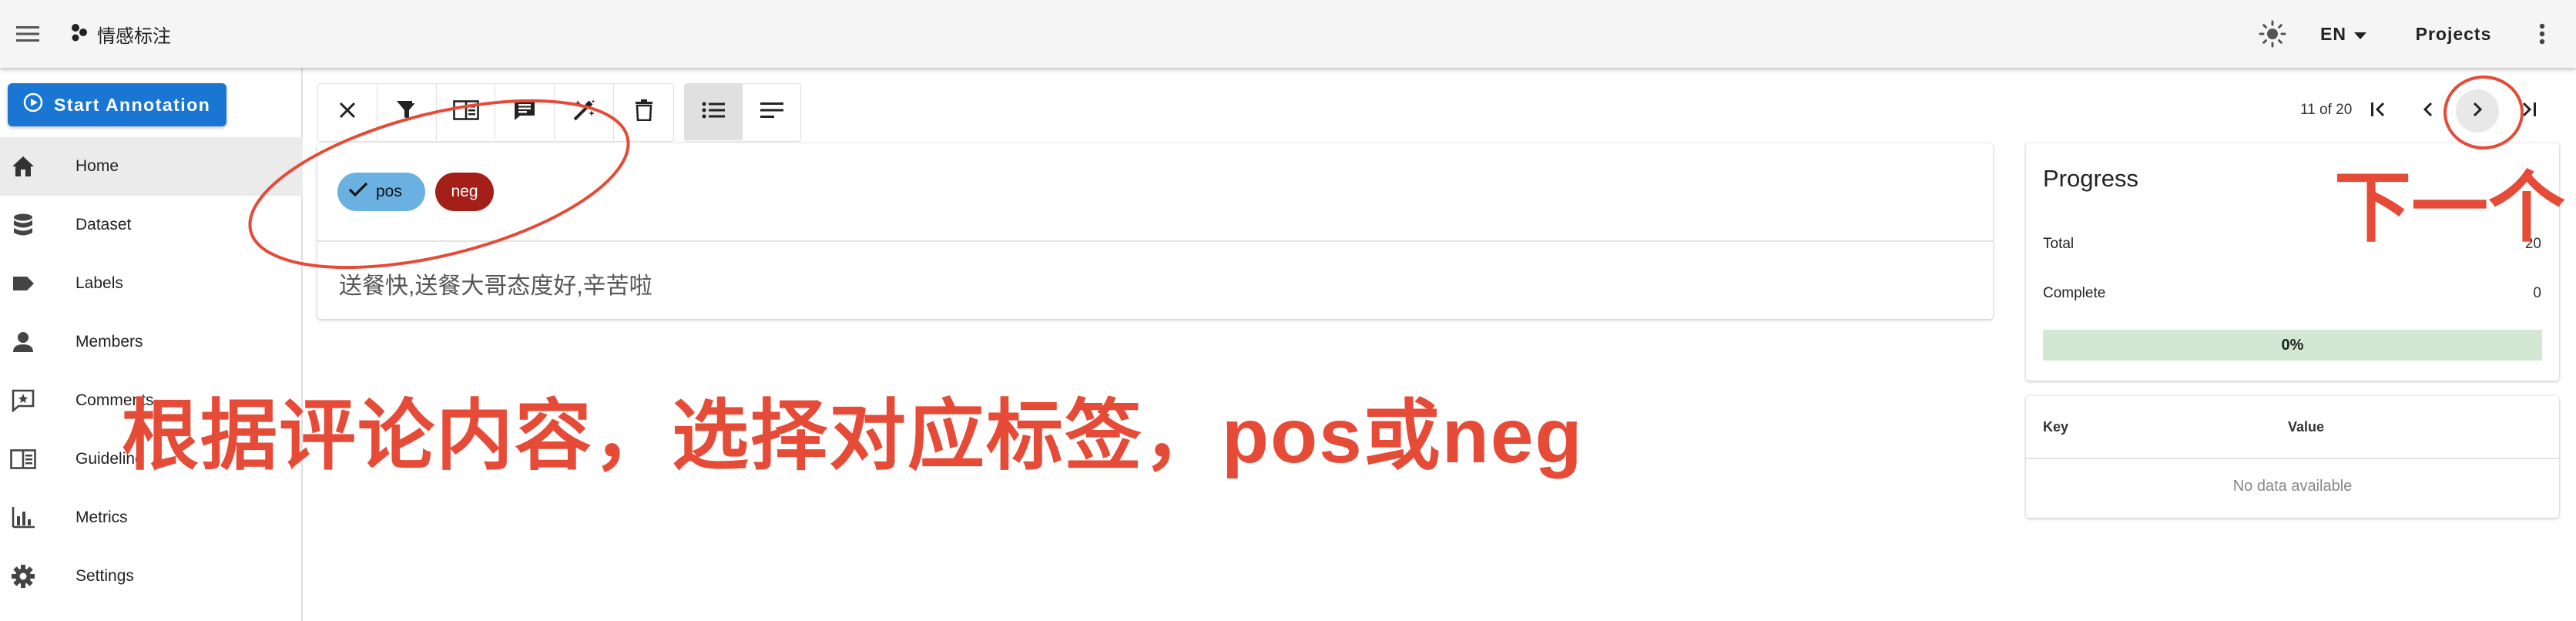 Image resolution: width=2576 pixels, height=621 pixels. What do you see at coordinates (23, 166) in the screenshot?
I see `home-icon` at bounding box center [23, 166].